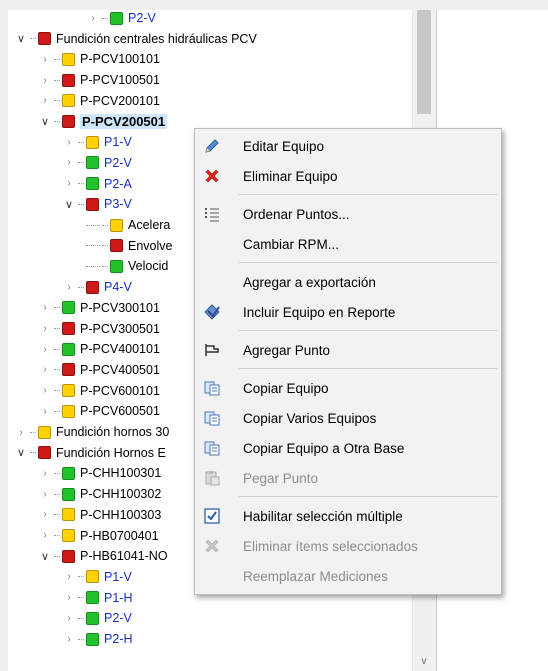 The width and height of the screenshot is (548, 671). I want to click on tree-node: › P2-H, so click(97, 639).